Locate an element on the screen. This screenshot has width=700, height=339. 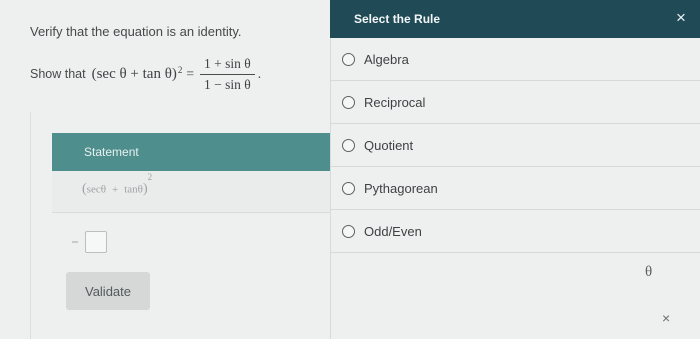
rule-option-odd-even: Odd/Even is located at coordinates (515, 231).